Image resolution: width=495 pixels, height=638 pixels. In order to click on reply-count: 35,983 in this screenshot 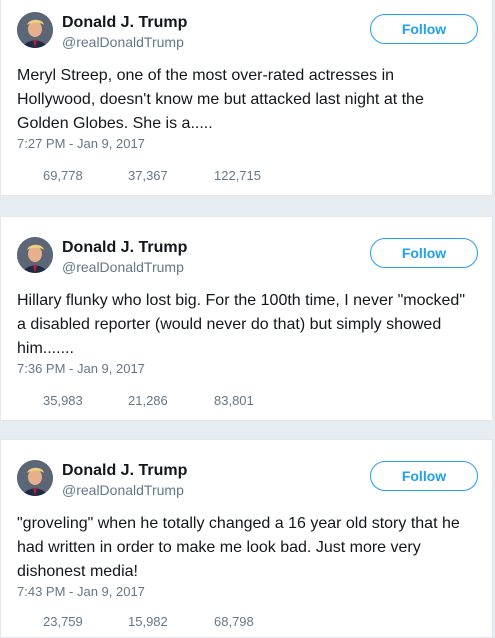, I will do `click(63, 400)`.